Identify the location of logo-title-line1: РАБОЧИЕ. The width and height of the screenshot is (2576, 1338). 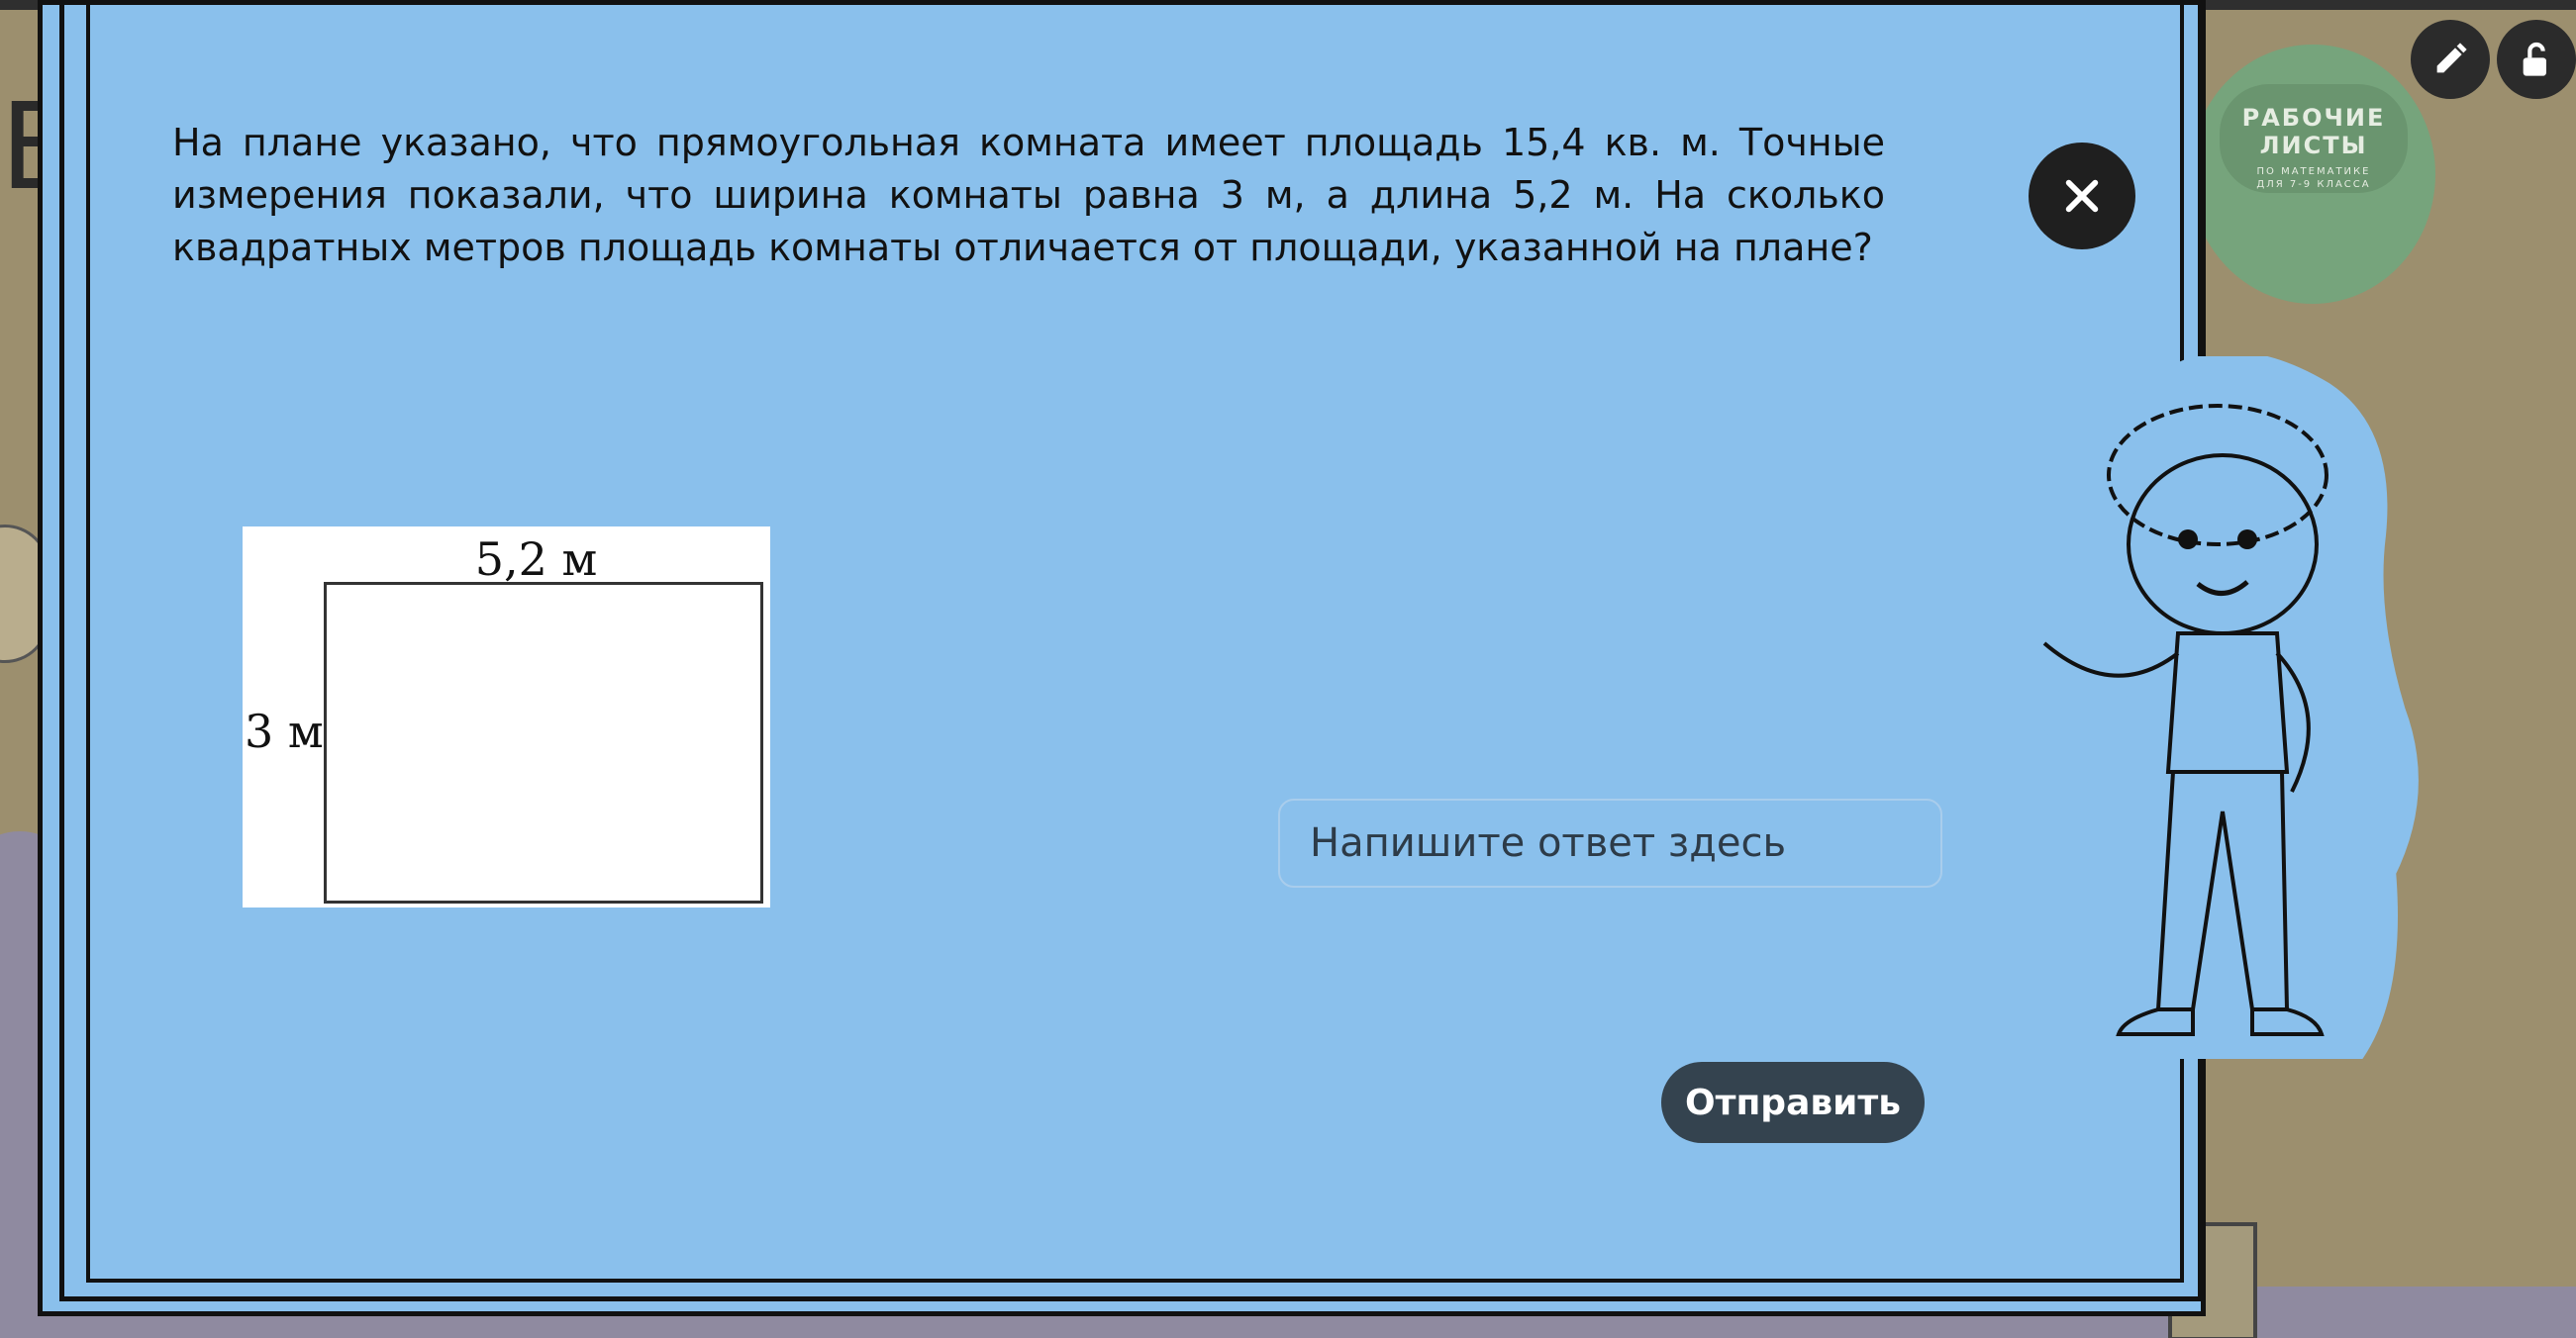
(2313, 118).